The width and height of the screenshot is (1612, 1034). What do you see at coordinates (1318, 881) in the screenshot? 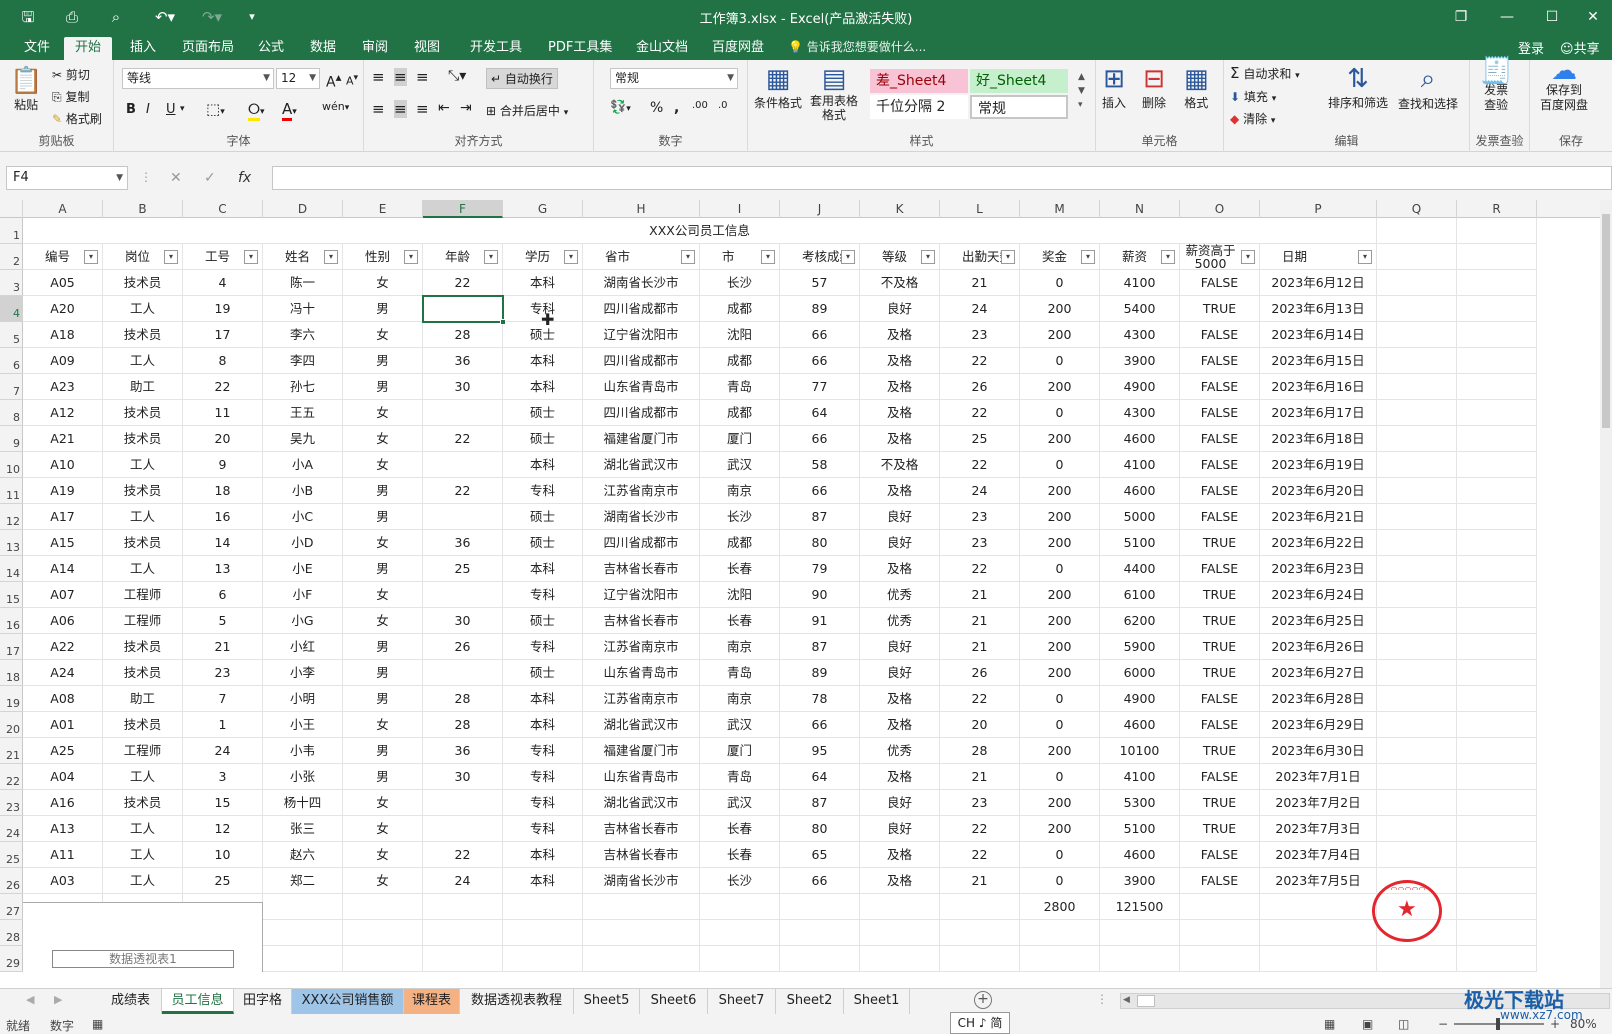
I see `data-cell: 2023年7月5日` at bounding box center [1318, 881].